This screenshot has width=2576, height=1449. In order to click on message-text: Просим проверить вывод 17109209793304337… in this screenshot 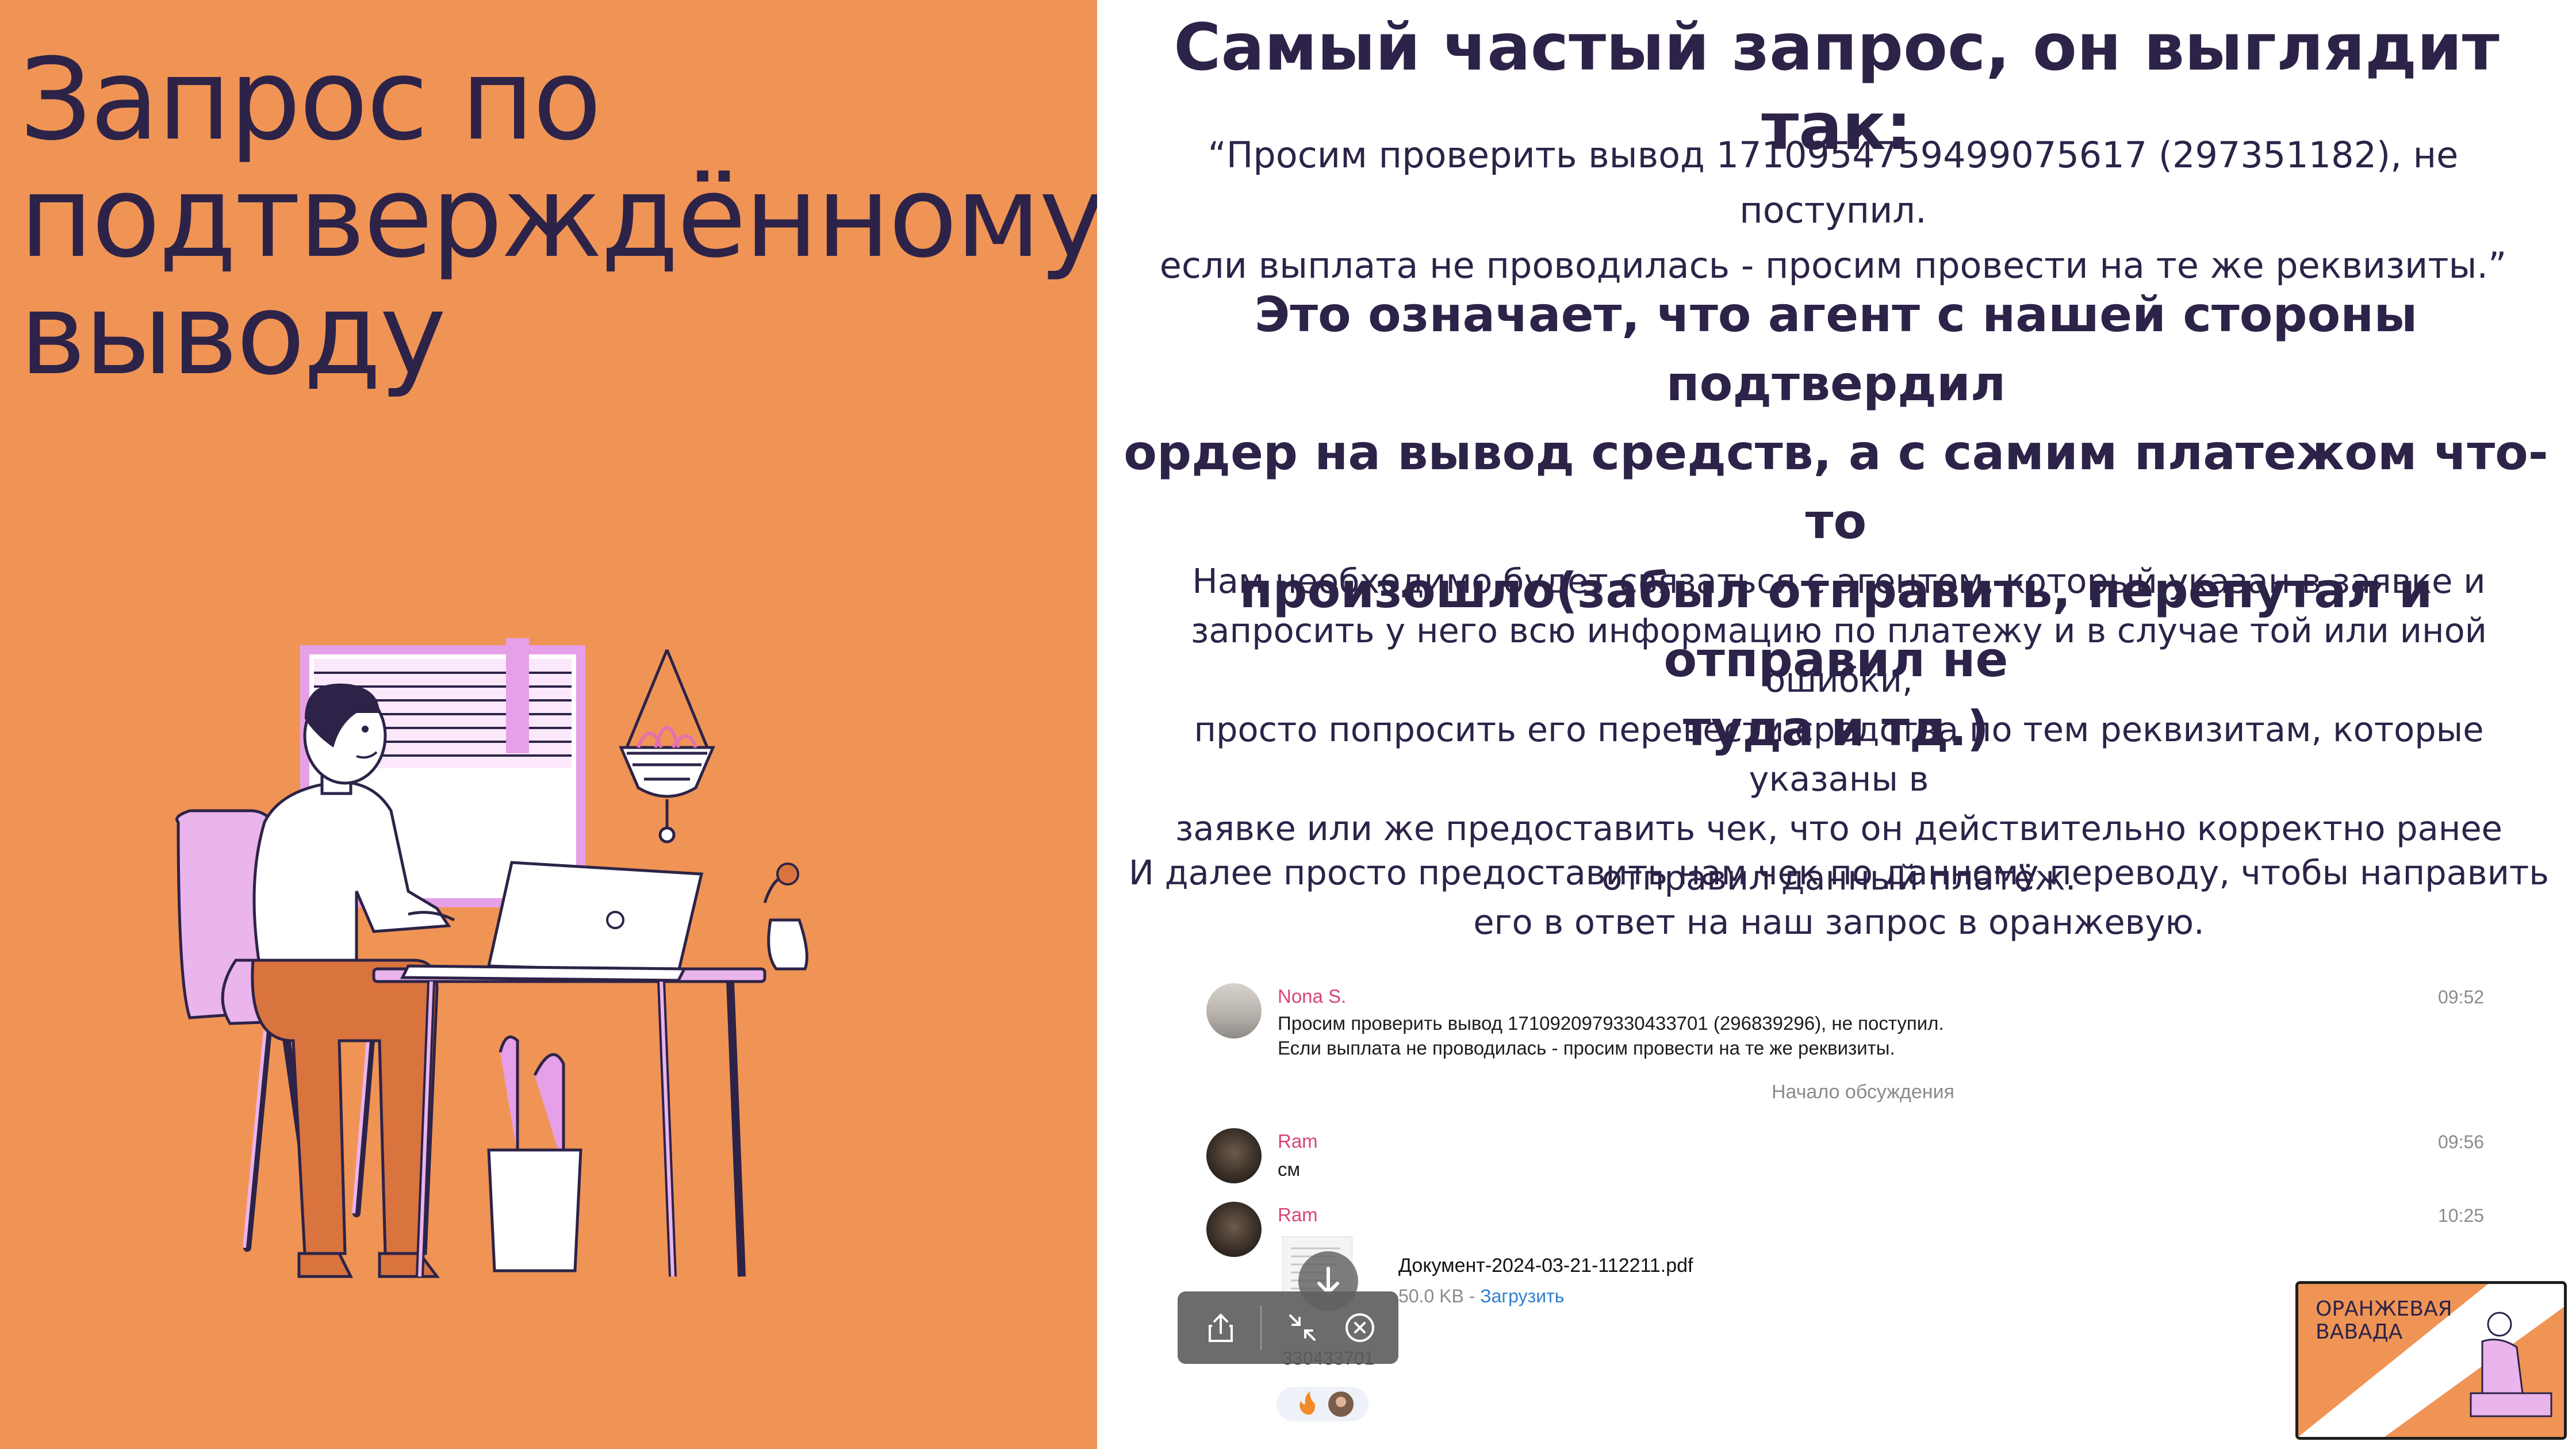, I will do `click(1611, 1035)`.